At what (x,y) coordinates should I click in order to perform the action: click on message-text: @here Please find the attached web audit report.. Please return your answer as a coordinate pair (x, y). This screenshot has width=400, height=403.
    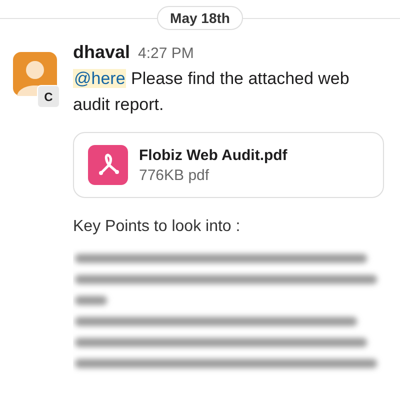
    Looking at the image, I should click on (211, 92).